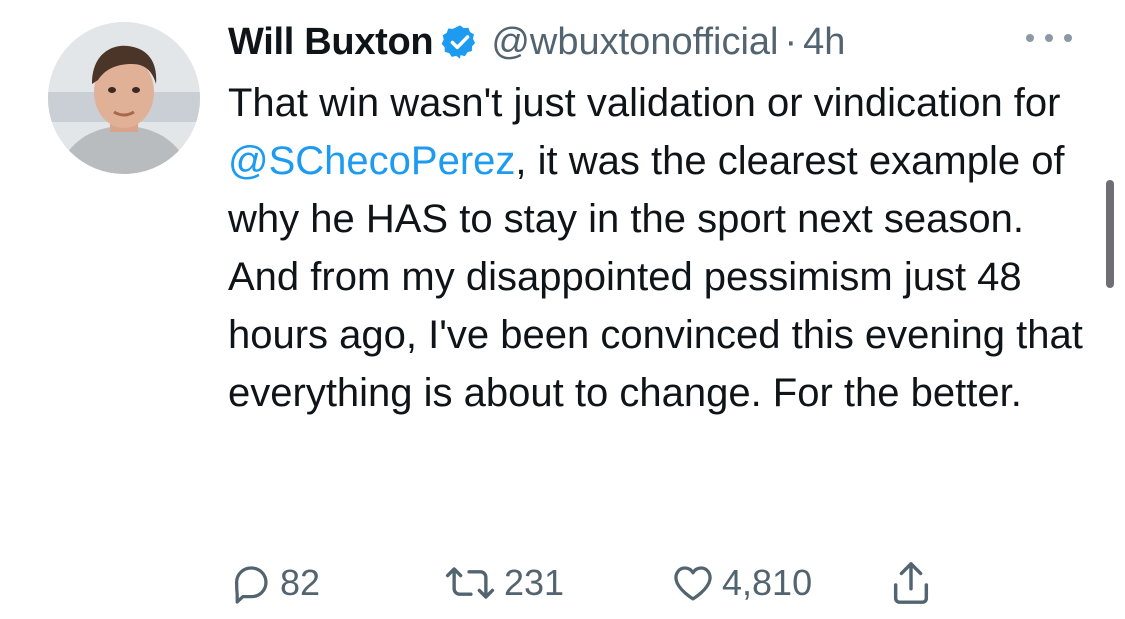 The width and height of the screenshot is (1125, 619). I want to click on author-handle: @wbuxtonofficial, so click(634, 42).